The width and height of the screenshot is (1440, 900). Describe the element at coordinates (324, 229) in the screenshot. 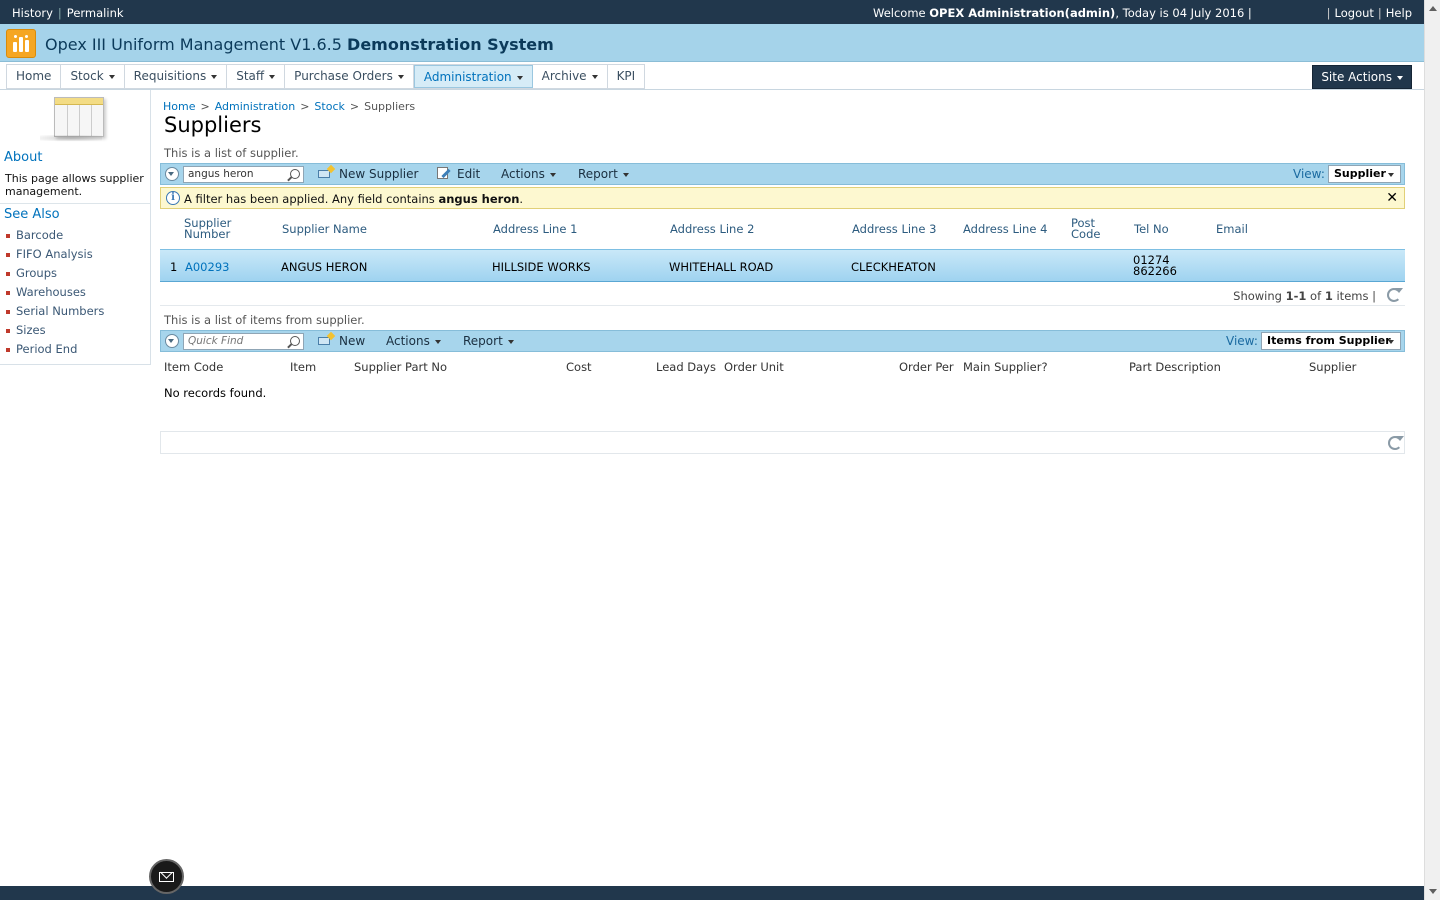

I see `column-header-supplier-name: Supplier Name` at that location.